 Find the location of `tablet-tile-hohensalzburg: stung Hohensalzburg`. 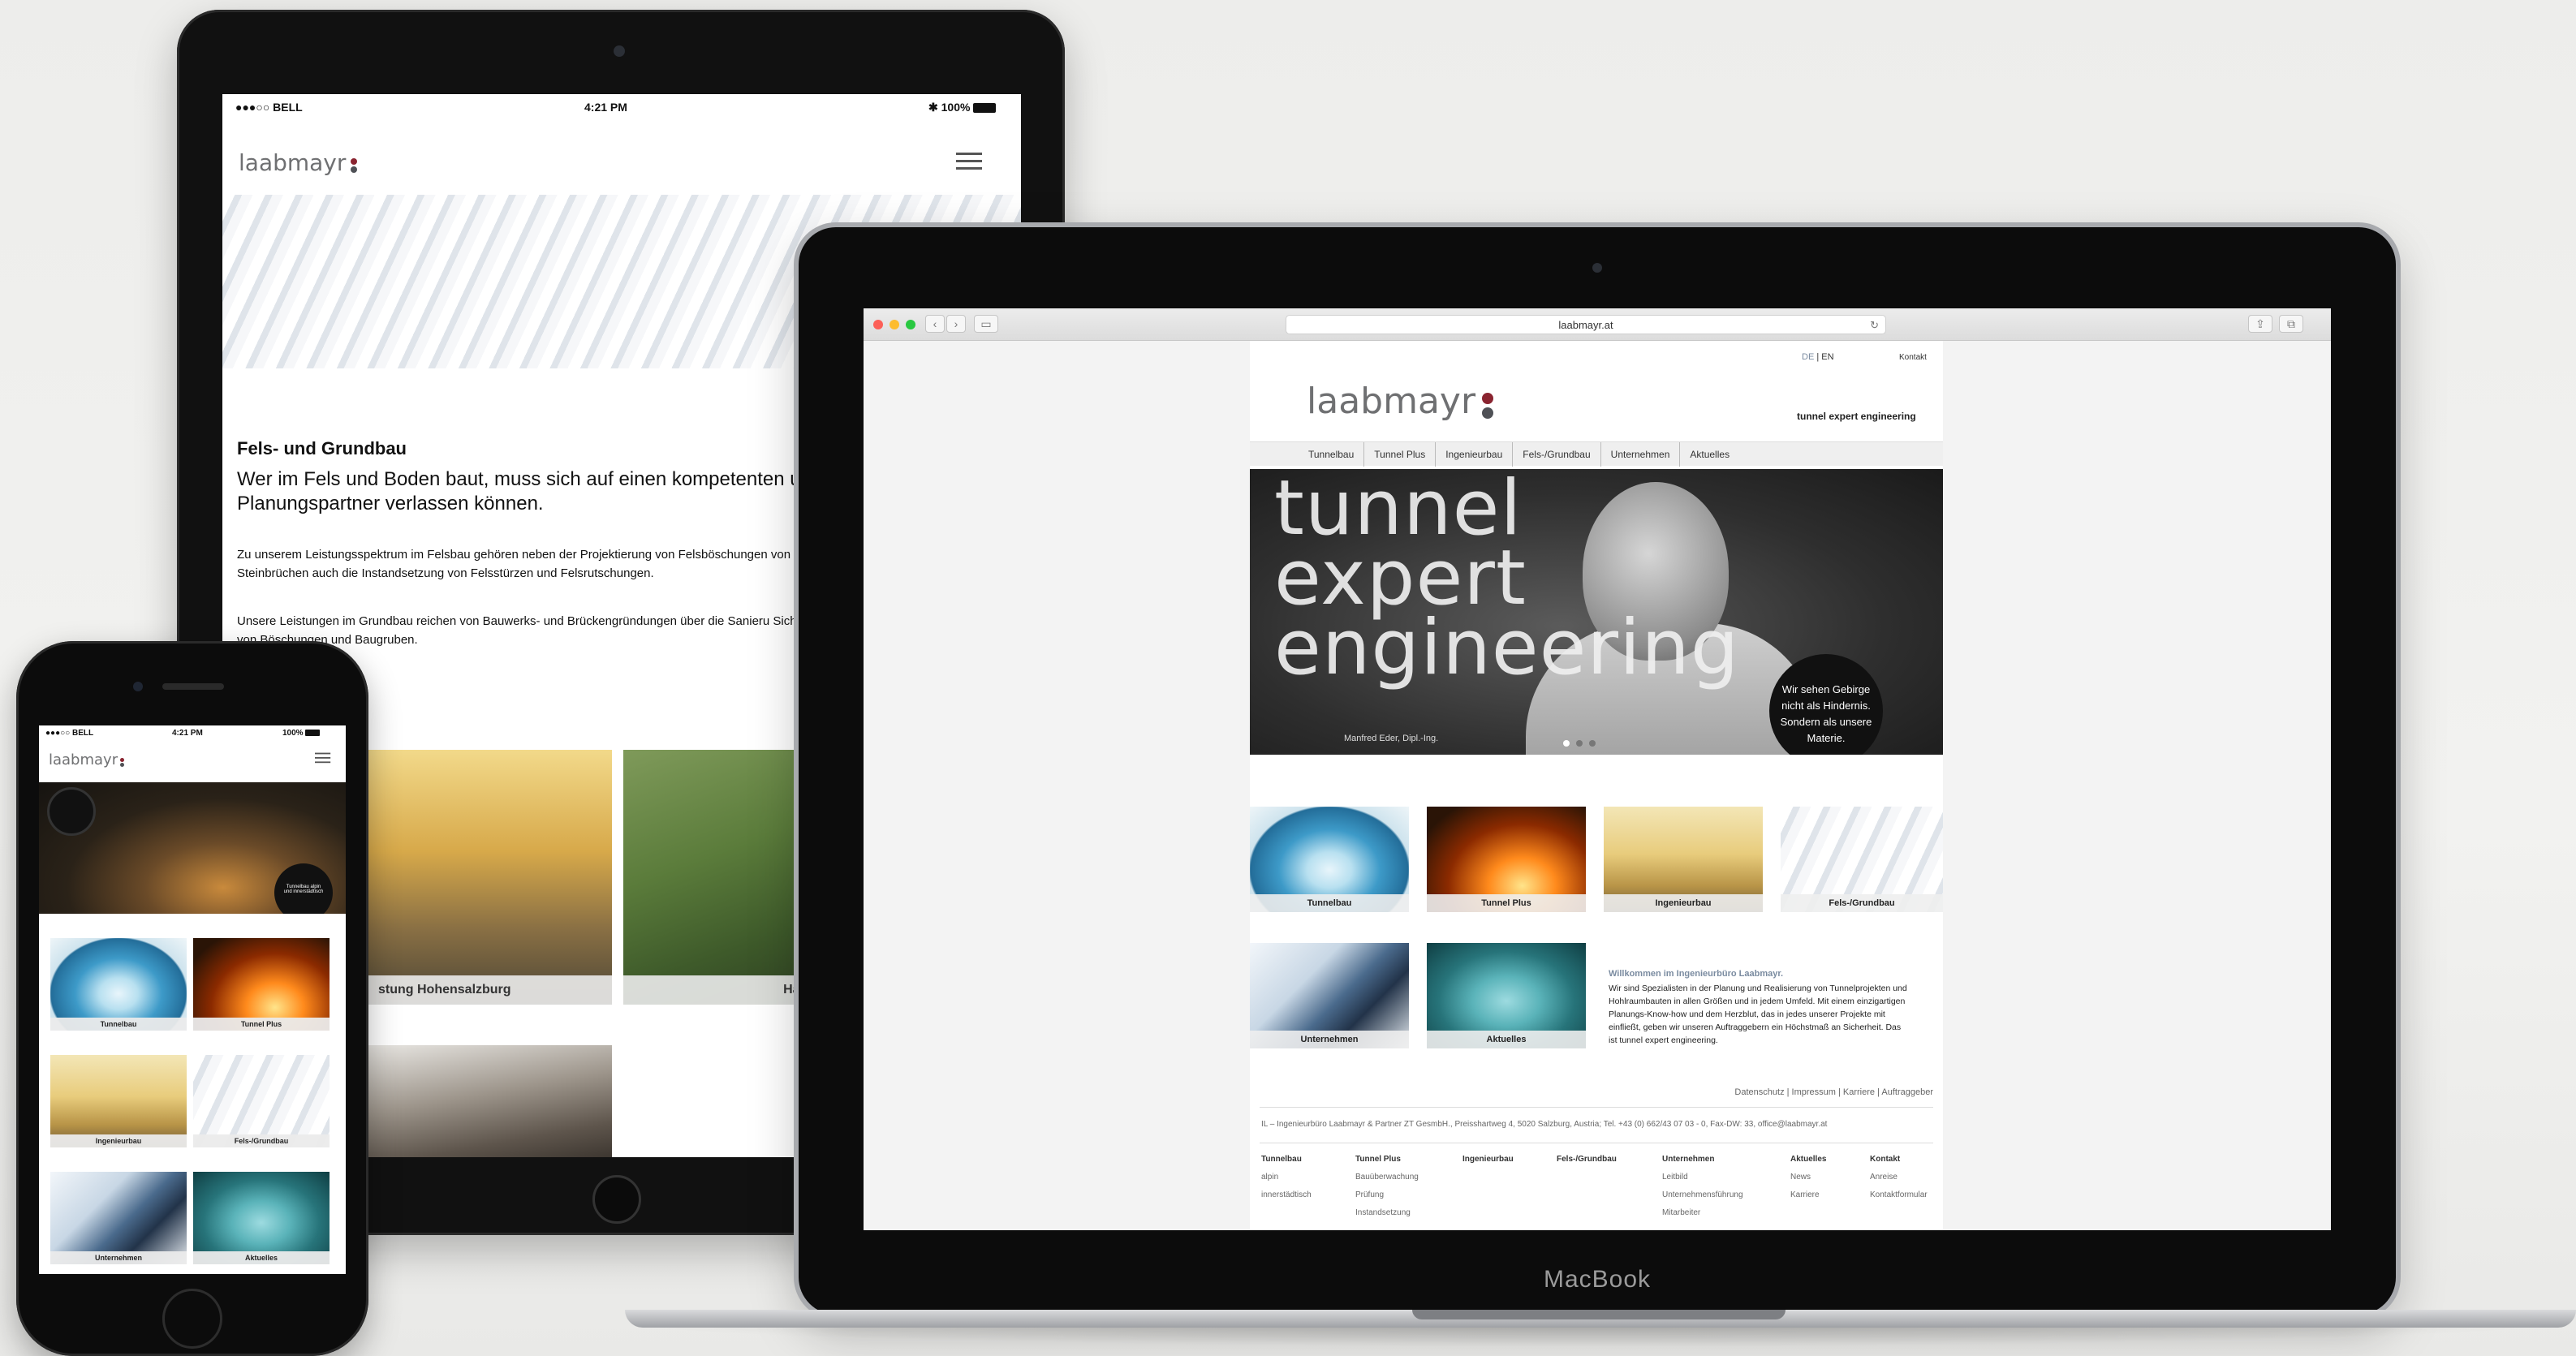

tablet-tile-hohensalzburg: stung Hohensalzburg is located at coordinates (489, 877).